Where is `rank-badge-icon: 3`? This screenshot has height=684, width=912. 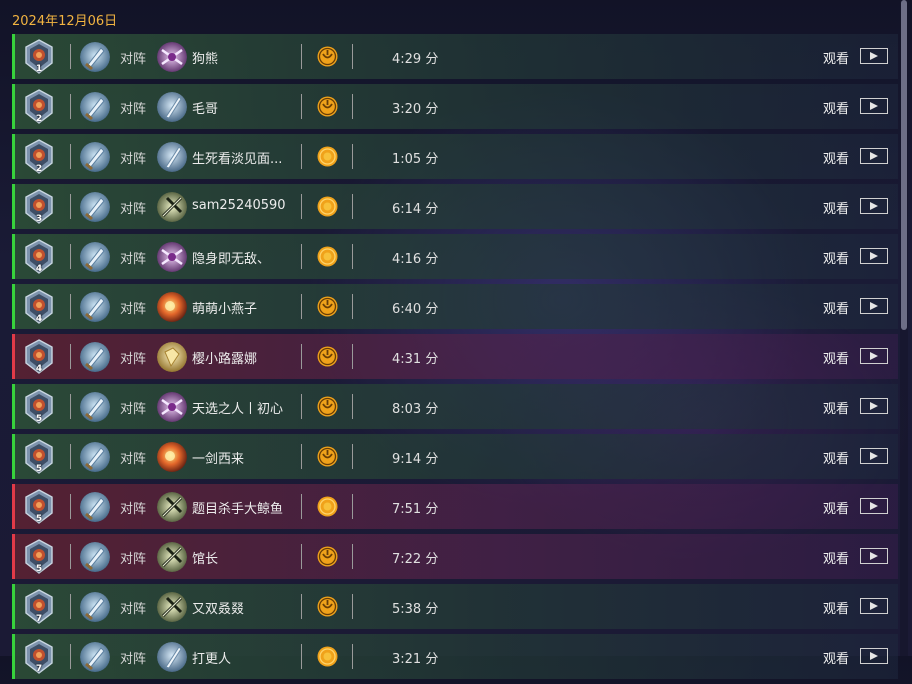 rank-badge-icon: 3 is located at coordinates (39, 206).